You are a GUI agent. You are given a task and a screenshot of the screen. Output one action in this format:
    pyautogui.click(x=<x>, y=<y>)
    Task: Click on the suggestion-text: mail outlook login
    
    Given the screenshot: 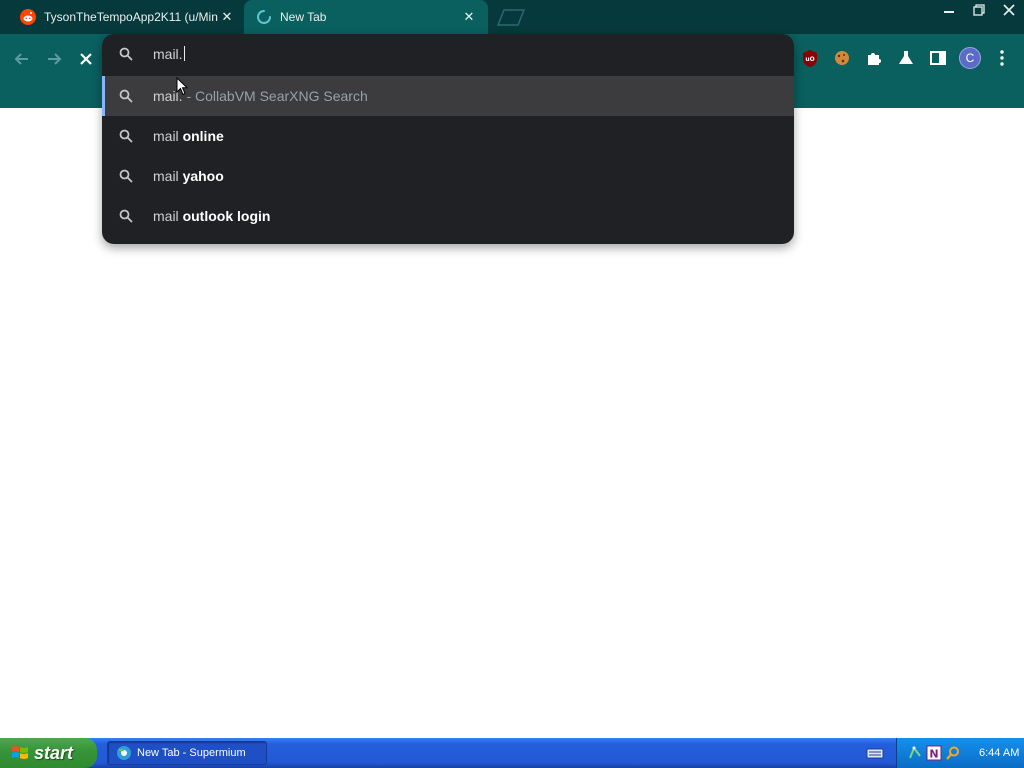 What is the action you would take?
    pyautogui.click(x=211, y=216)
    